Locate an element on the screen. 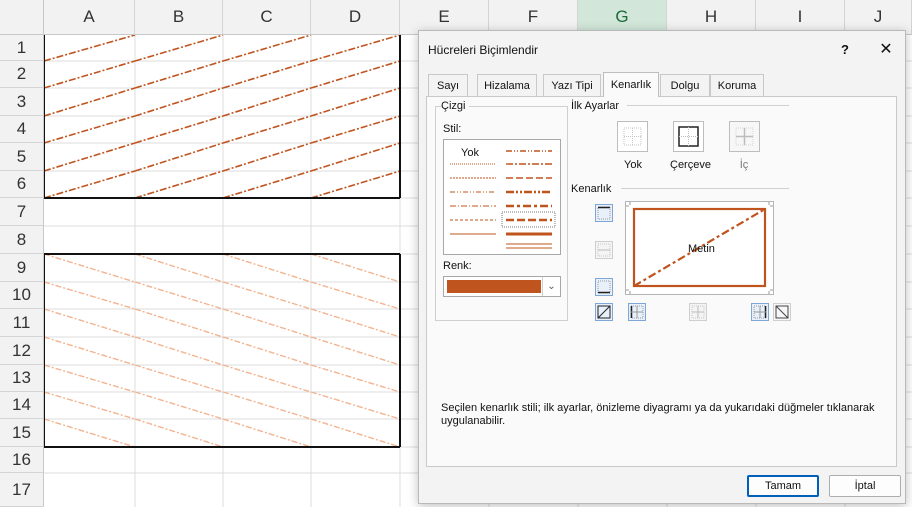 This screenshot has width=912, height=507. line-style-list: Yok is located at coordinates (502, 197).